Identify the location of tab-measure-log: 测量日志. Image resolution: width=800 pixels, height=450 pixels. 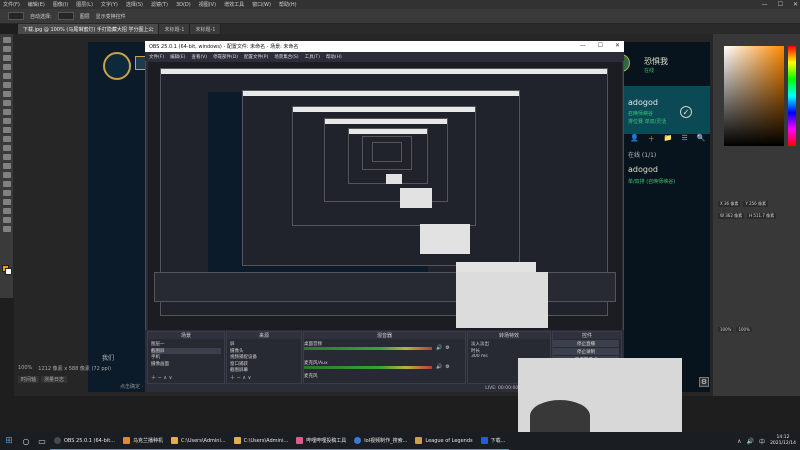
(54, 379).